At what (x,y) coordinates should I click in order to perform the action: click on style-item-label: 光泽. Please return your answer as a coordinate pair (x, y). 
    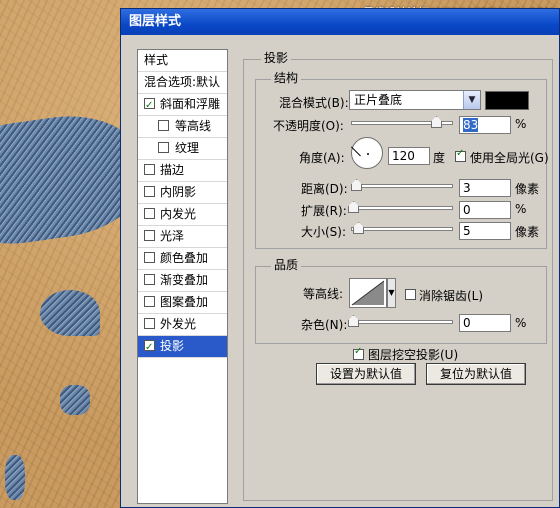
    Looking at the image, I should click on (172, 236).